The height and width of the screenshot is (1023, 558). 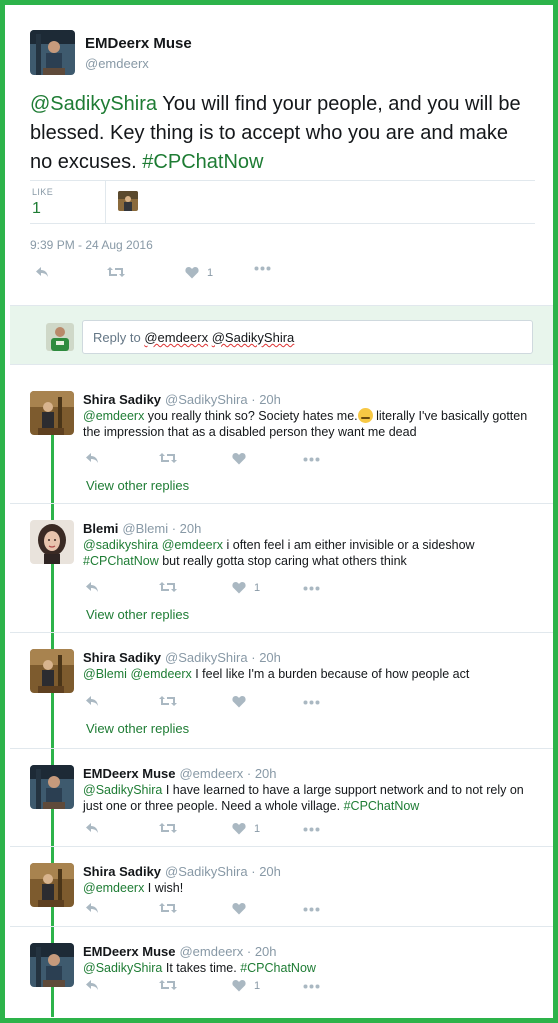 What do you see at coordinates (138, 43) in the screenshot?
I see `author-name: EMDeerx Muse` at bounding box center [138, 43].